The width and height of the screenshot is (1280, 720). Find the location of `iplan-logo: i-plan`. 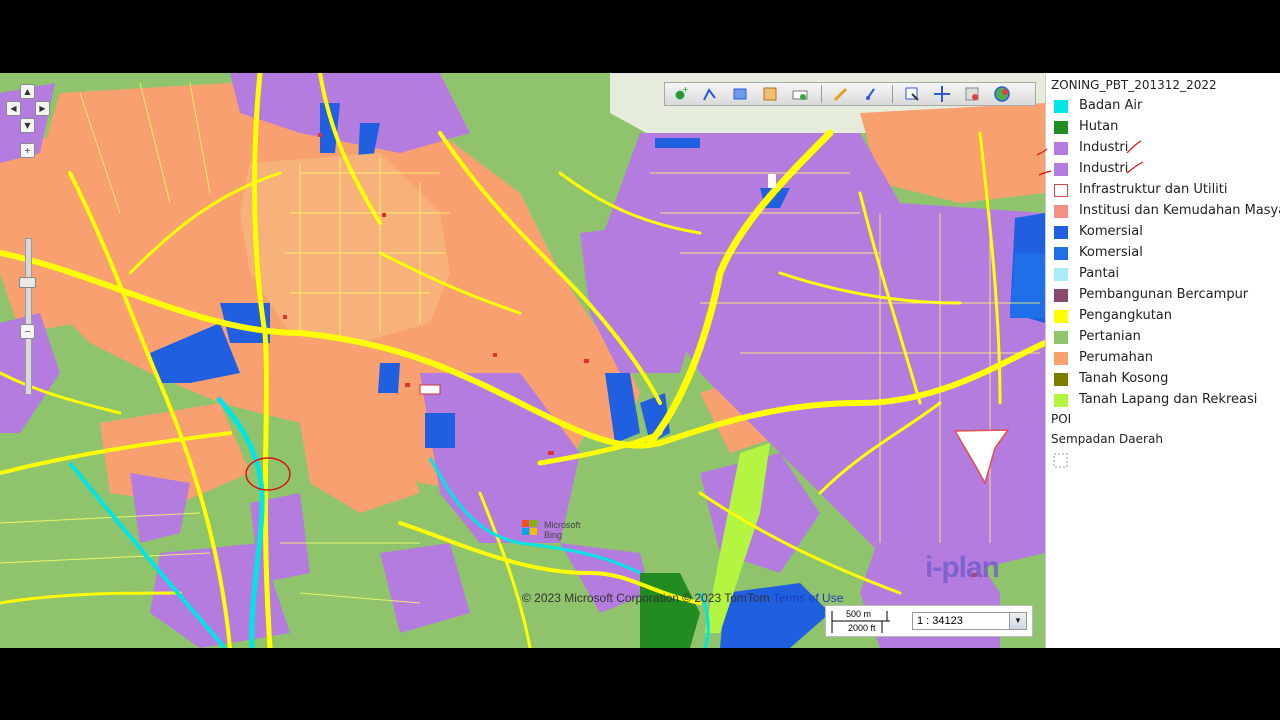

iplan-logo: i-plan is located at coordinates (962, 567).